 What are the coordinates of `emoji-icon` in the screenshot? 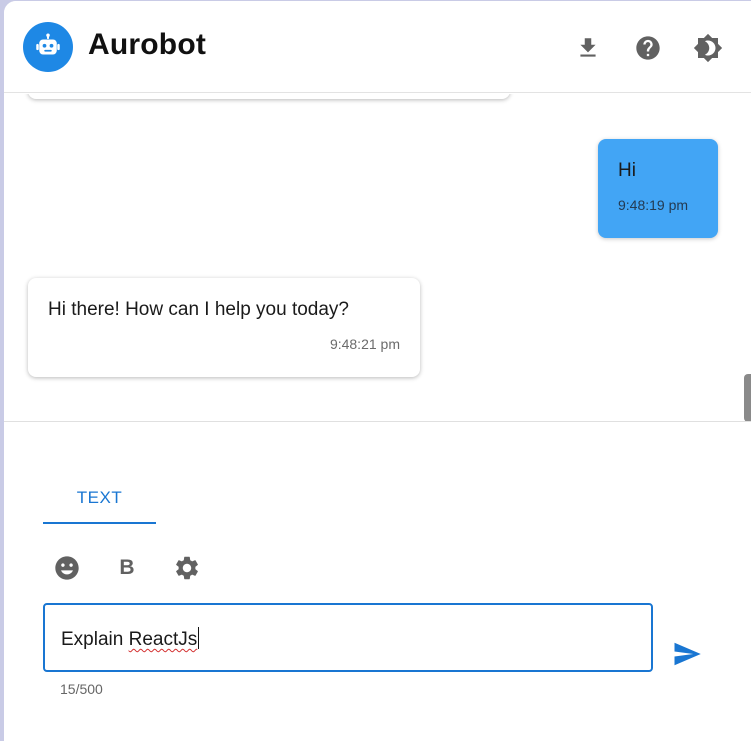 It's located at (67, 568).